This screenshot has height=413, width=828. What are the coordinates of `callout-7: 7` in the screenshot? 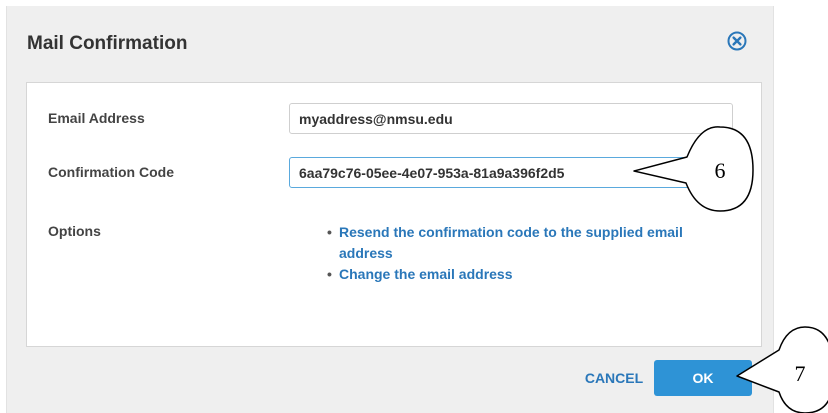 It's located at (782, 369).